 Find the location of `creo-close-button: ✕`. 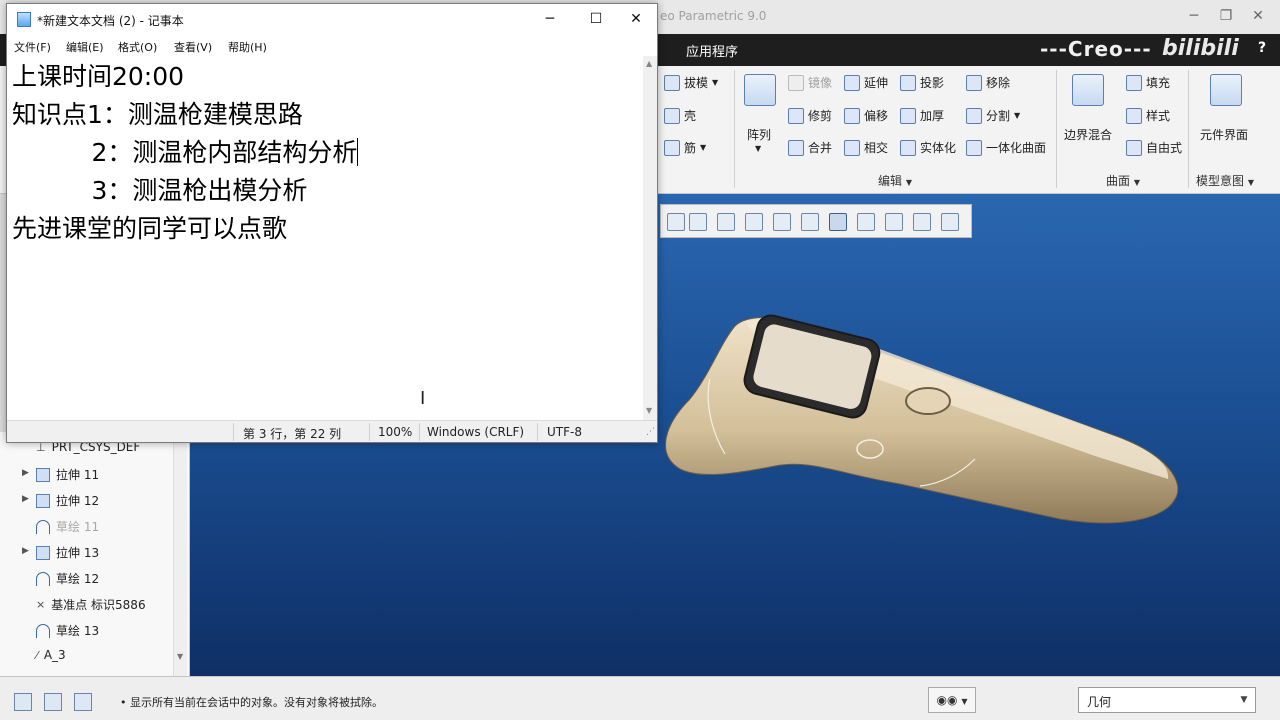

creo-close-button: ✕ is located at coordinates (1258, 16).